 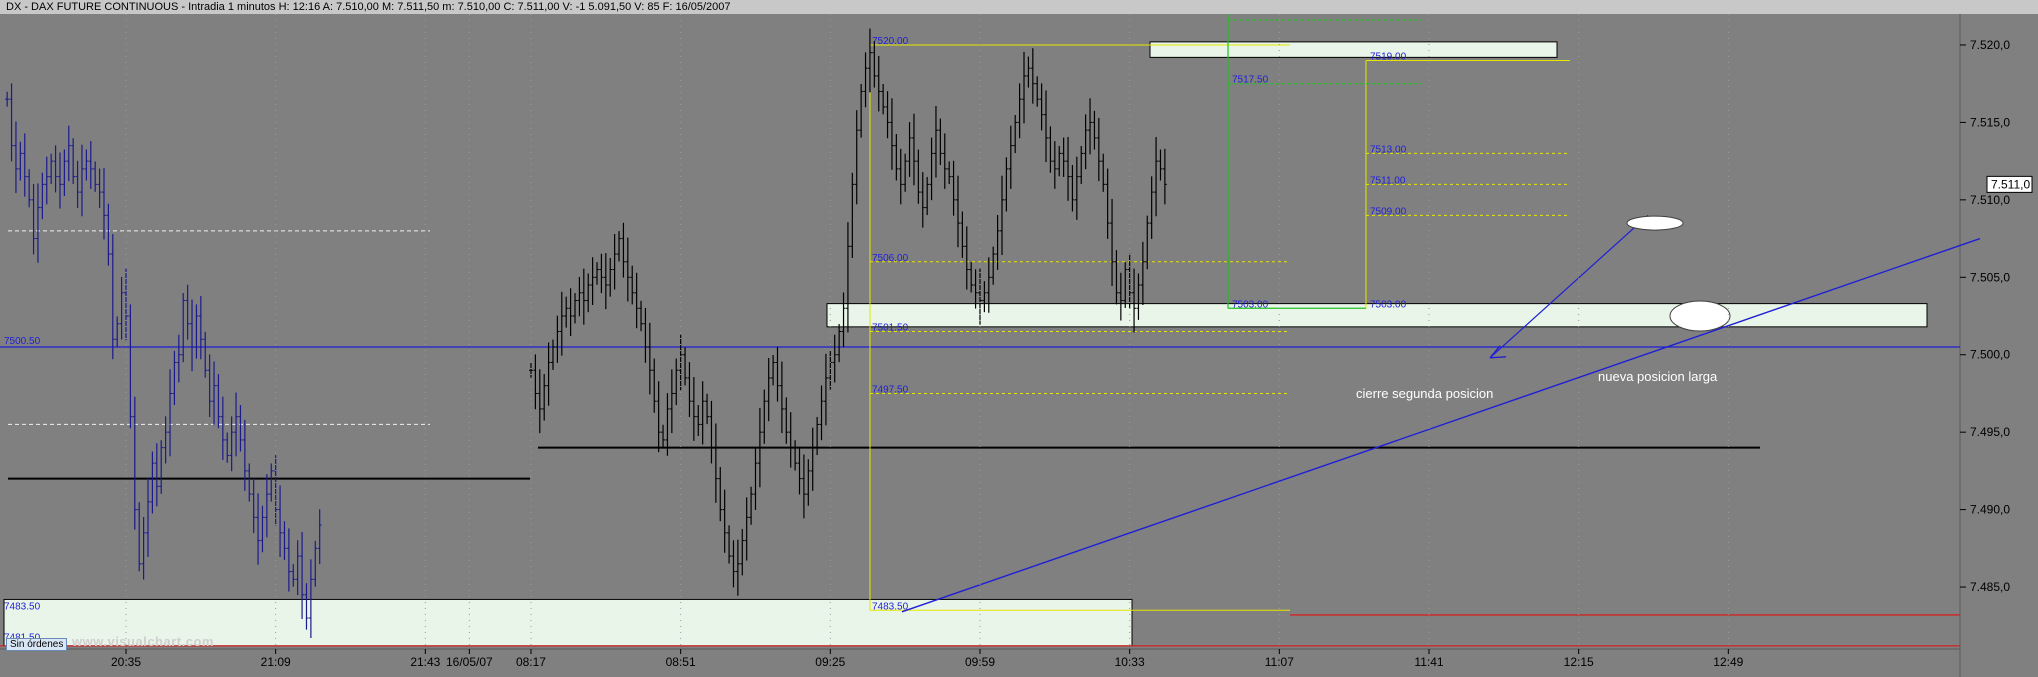 I want to click on x-tick-label: 11:07, so click(x=1279, y=662).